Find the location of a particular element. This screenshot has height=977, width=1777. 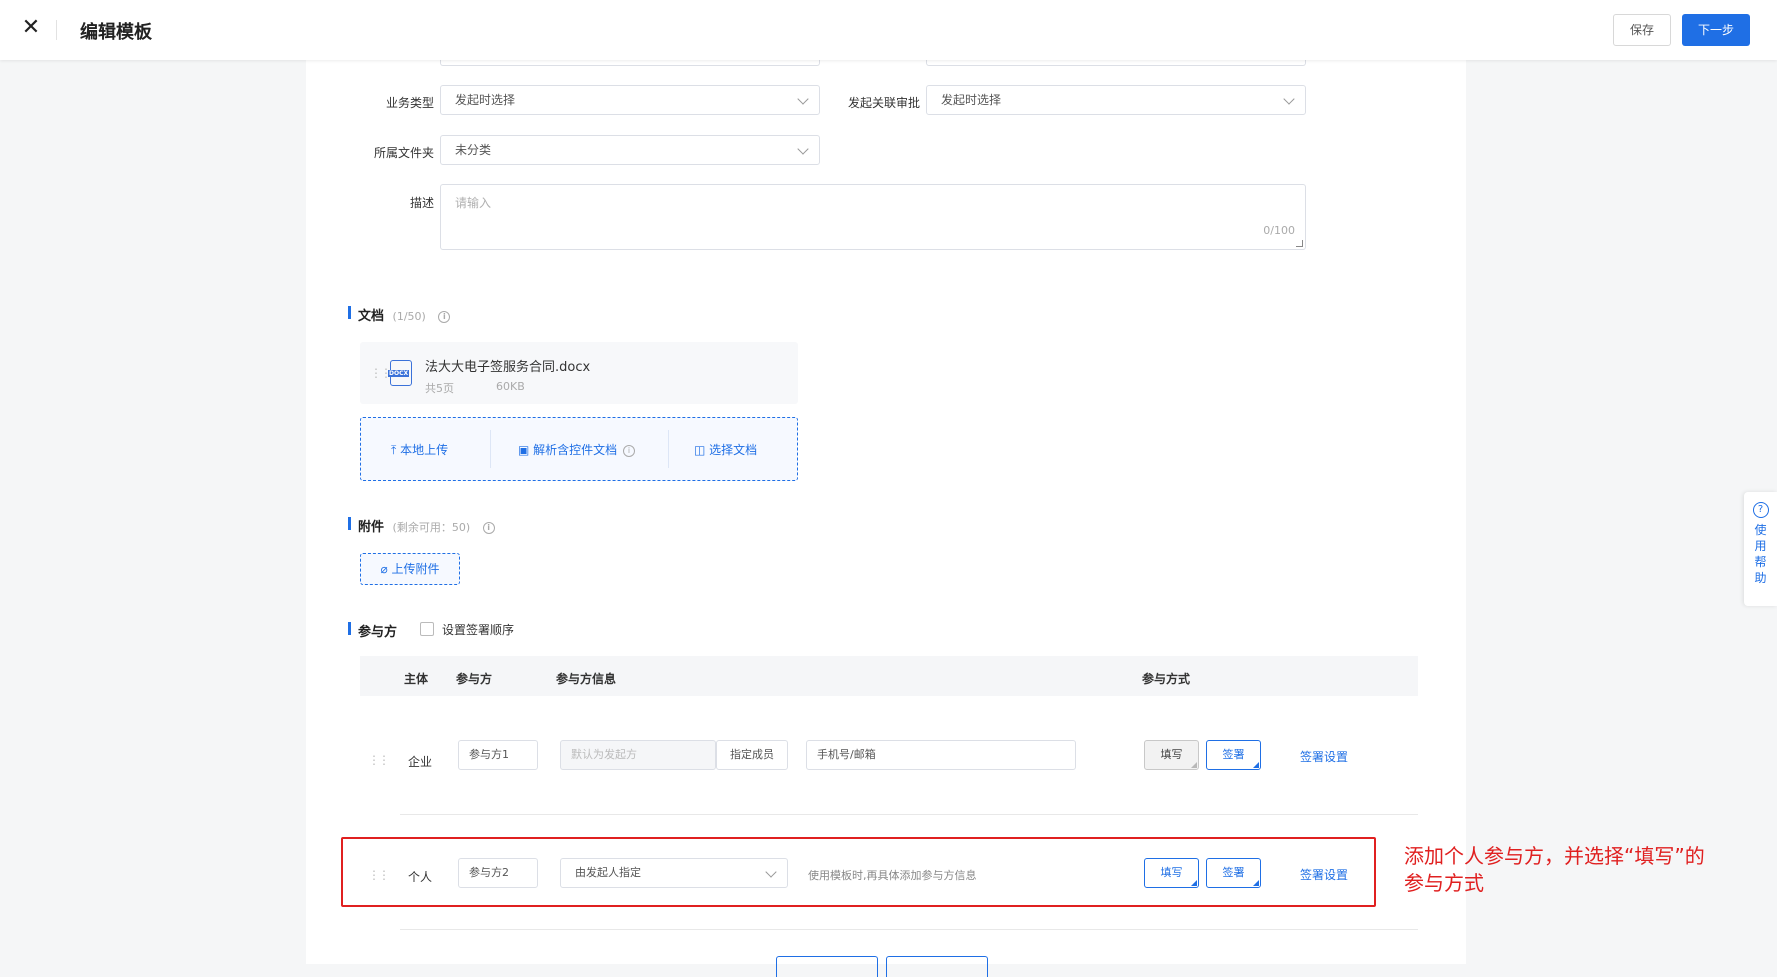

document-size: 60KB is located at coordinates (510, 386).